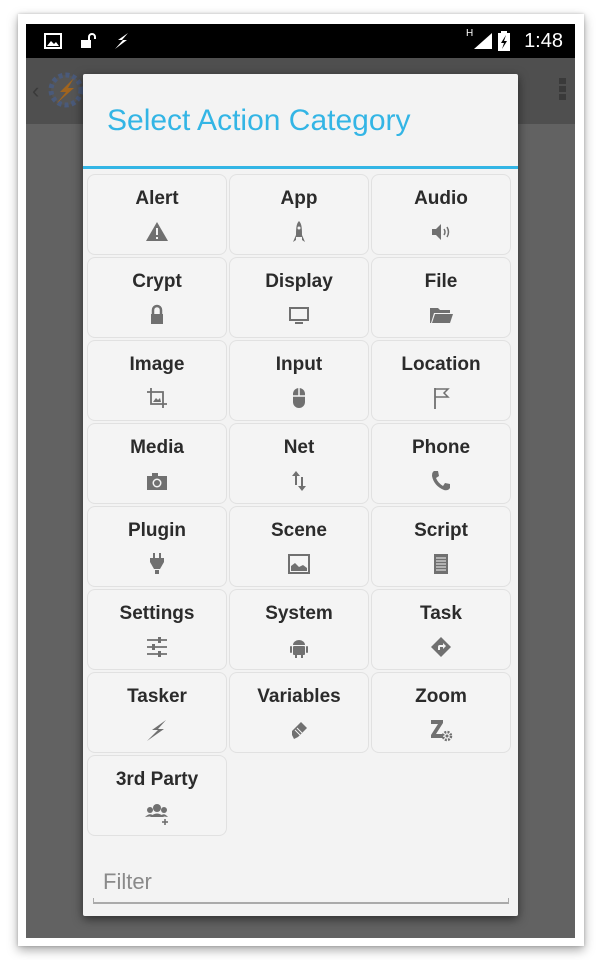  Describe the element at coordinates (441, 364) in the screenshot. I see `category-label: Location` at that location.